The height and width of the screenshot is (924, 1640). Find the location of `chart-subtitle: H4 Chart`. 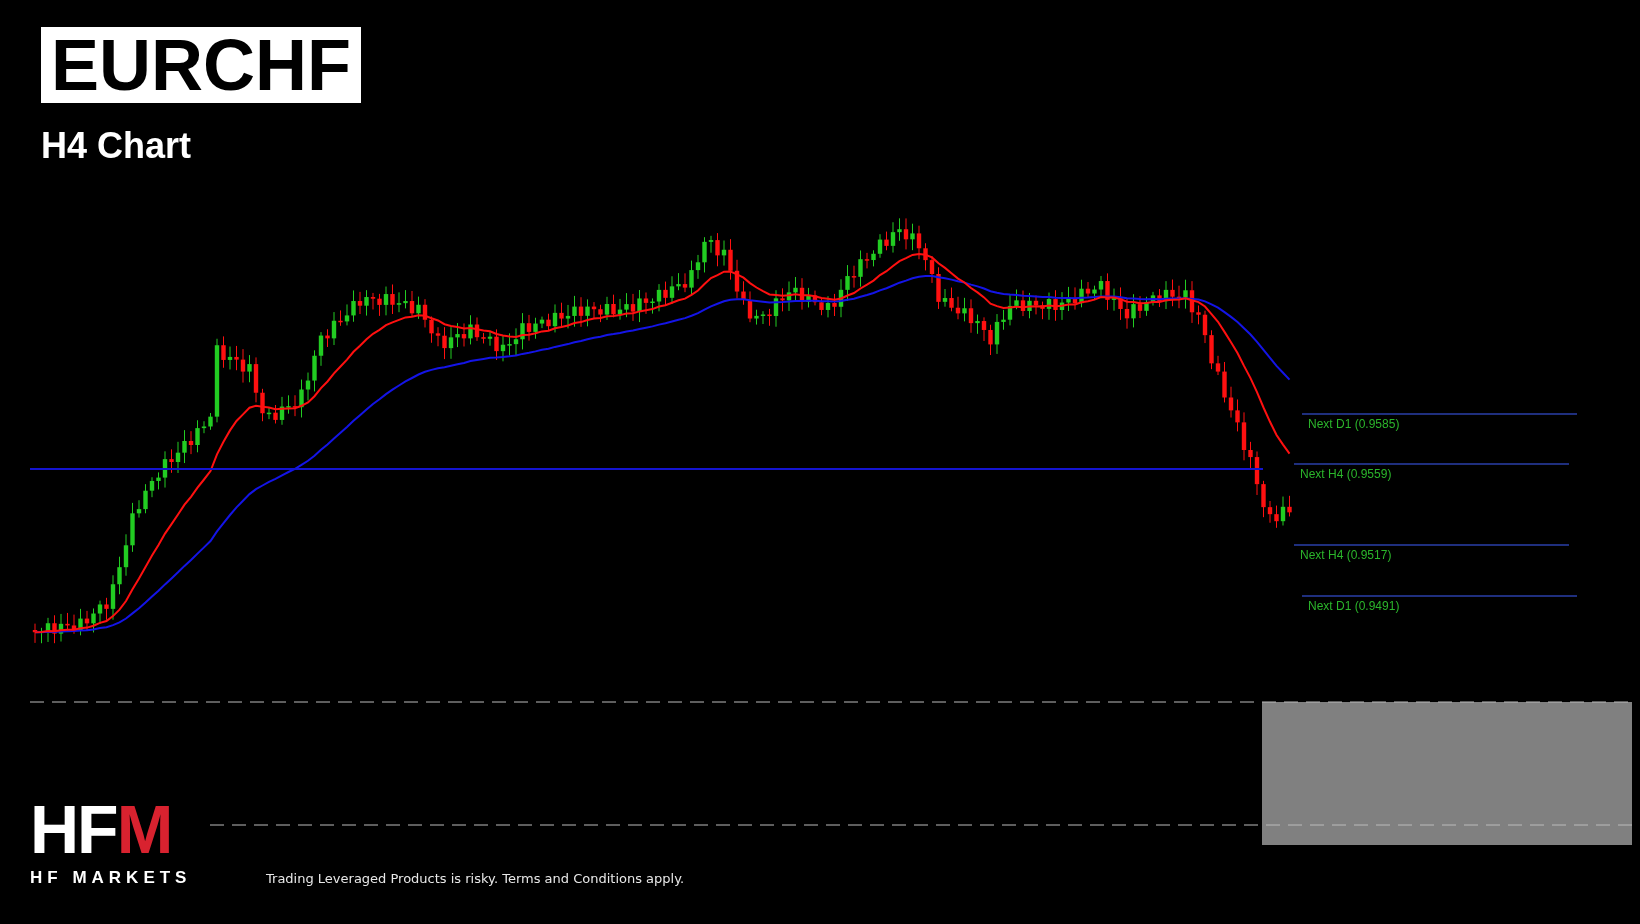

chart-subtitle: H4 Chart is located at coordinates (117, 146).